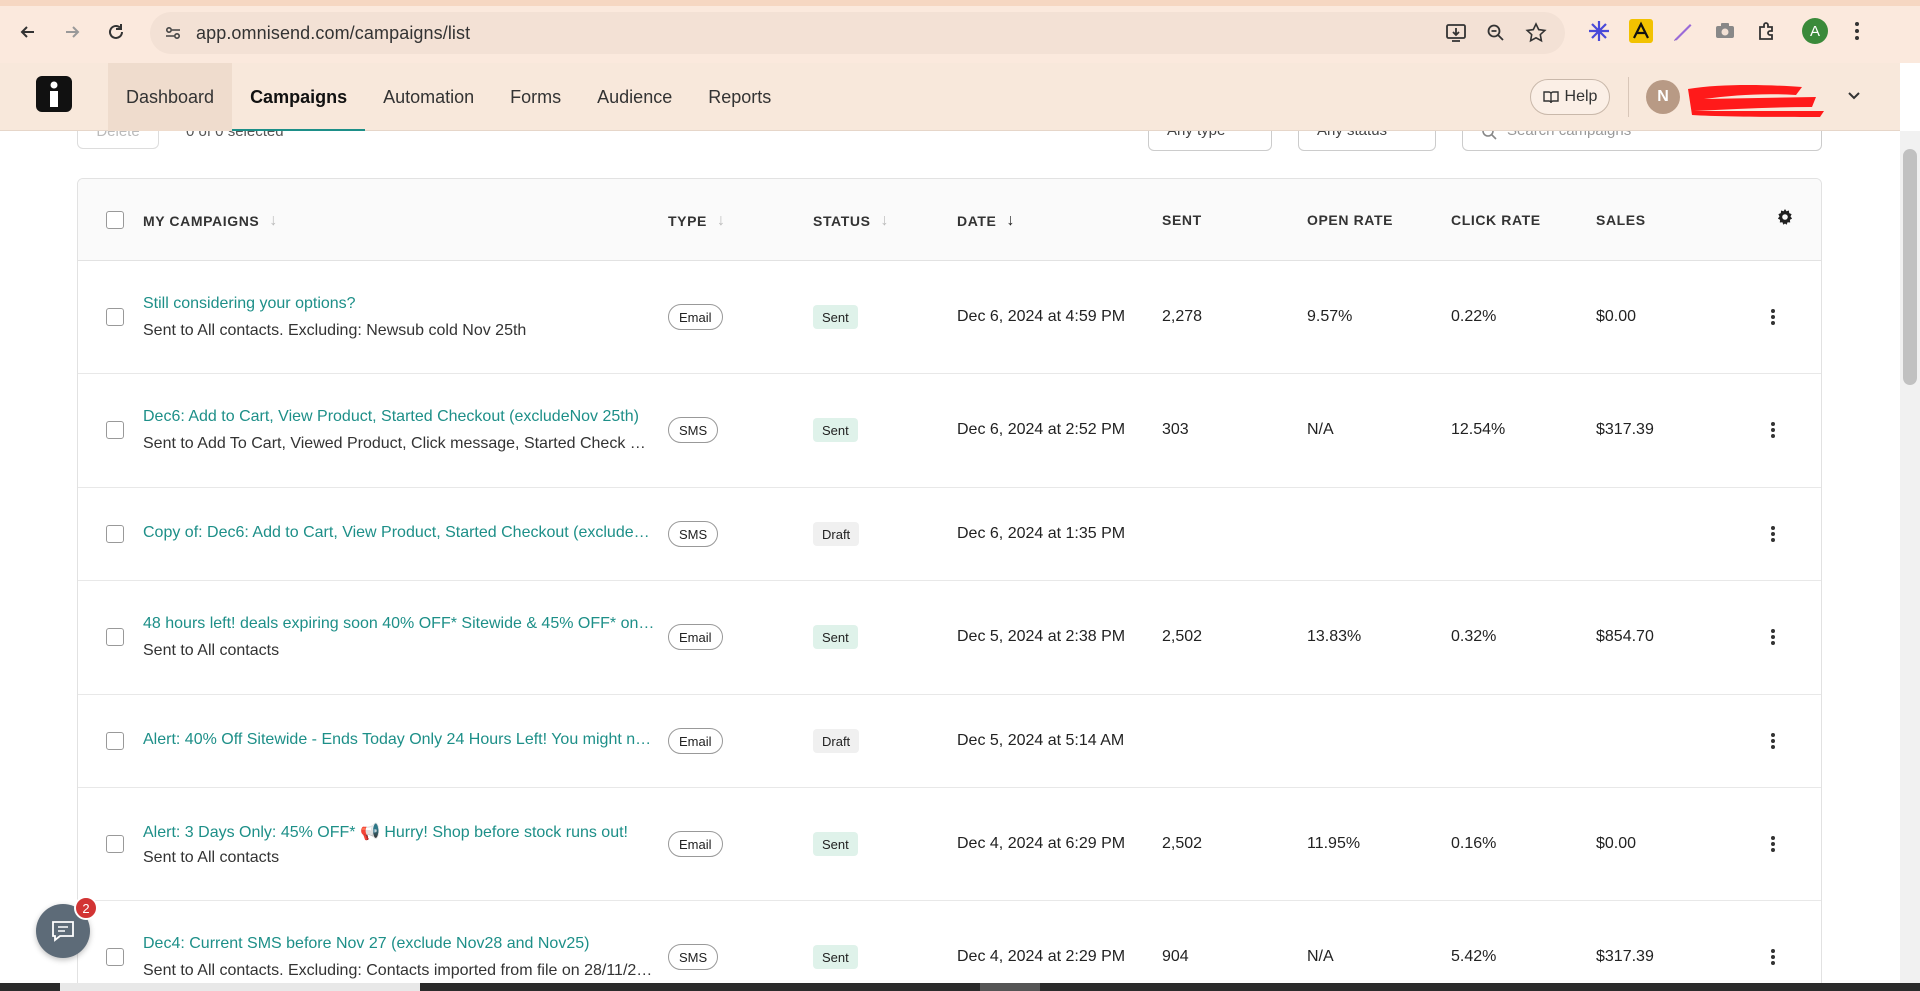 This screenshot has height=991, width=1920. Describe the element at coordinates (333, 33) in the screenshot. I see `url-text: app.omnisend.com/campaigns/list` at that location.